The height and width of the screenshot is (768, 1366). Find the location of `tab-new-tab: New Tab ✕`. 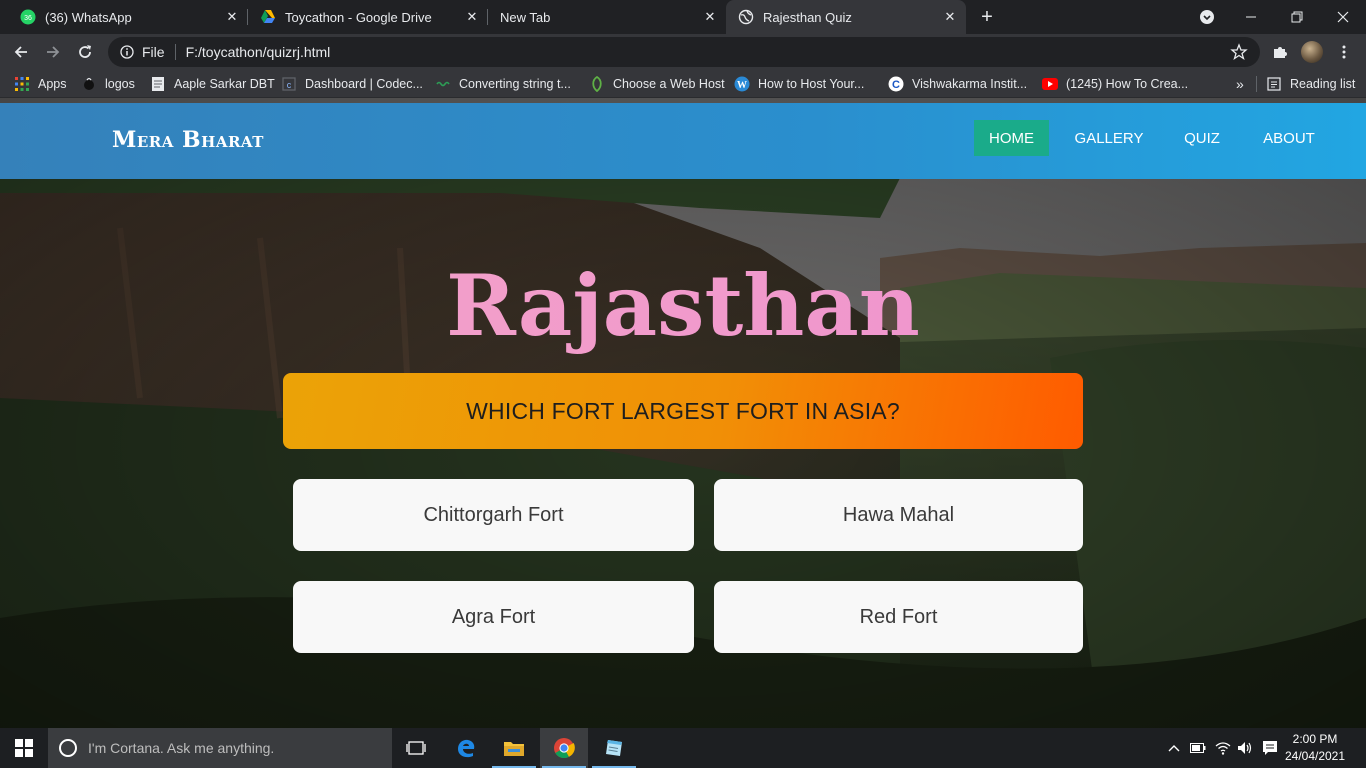

tab-new-tab: New Tab ✕ is located at coordinates (607, 17).